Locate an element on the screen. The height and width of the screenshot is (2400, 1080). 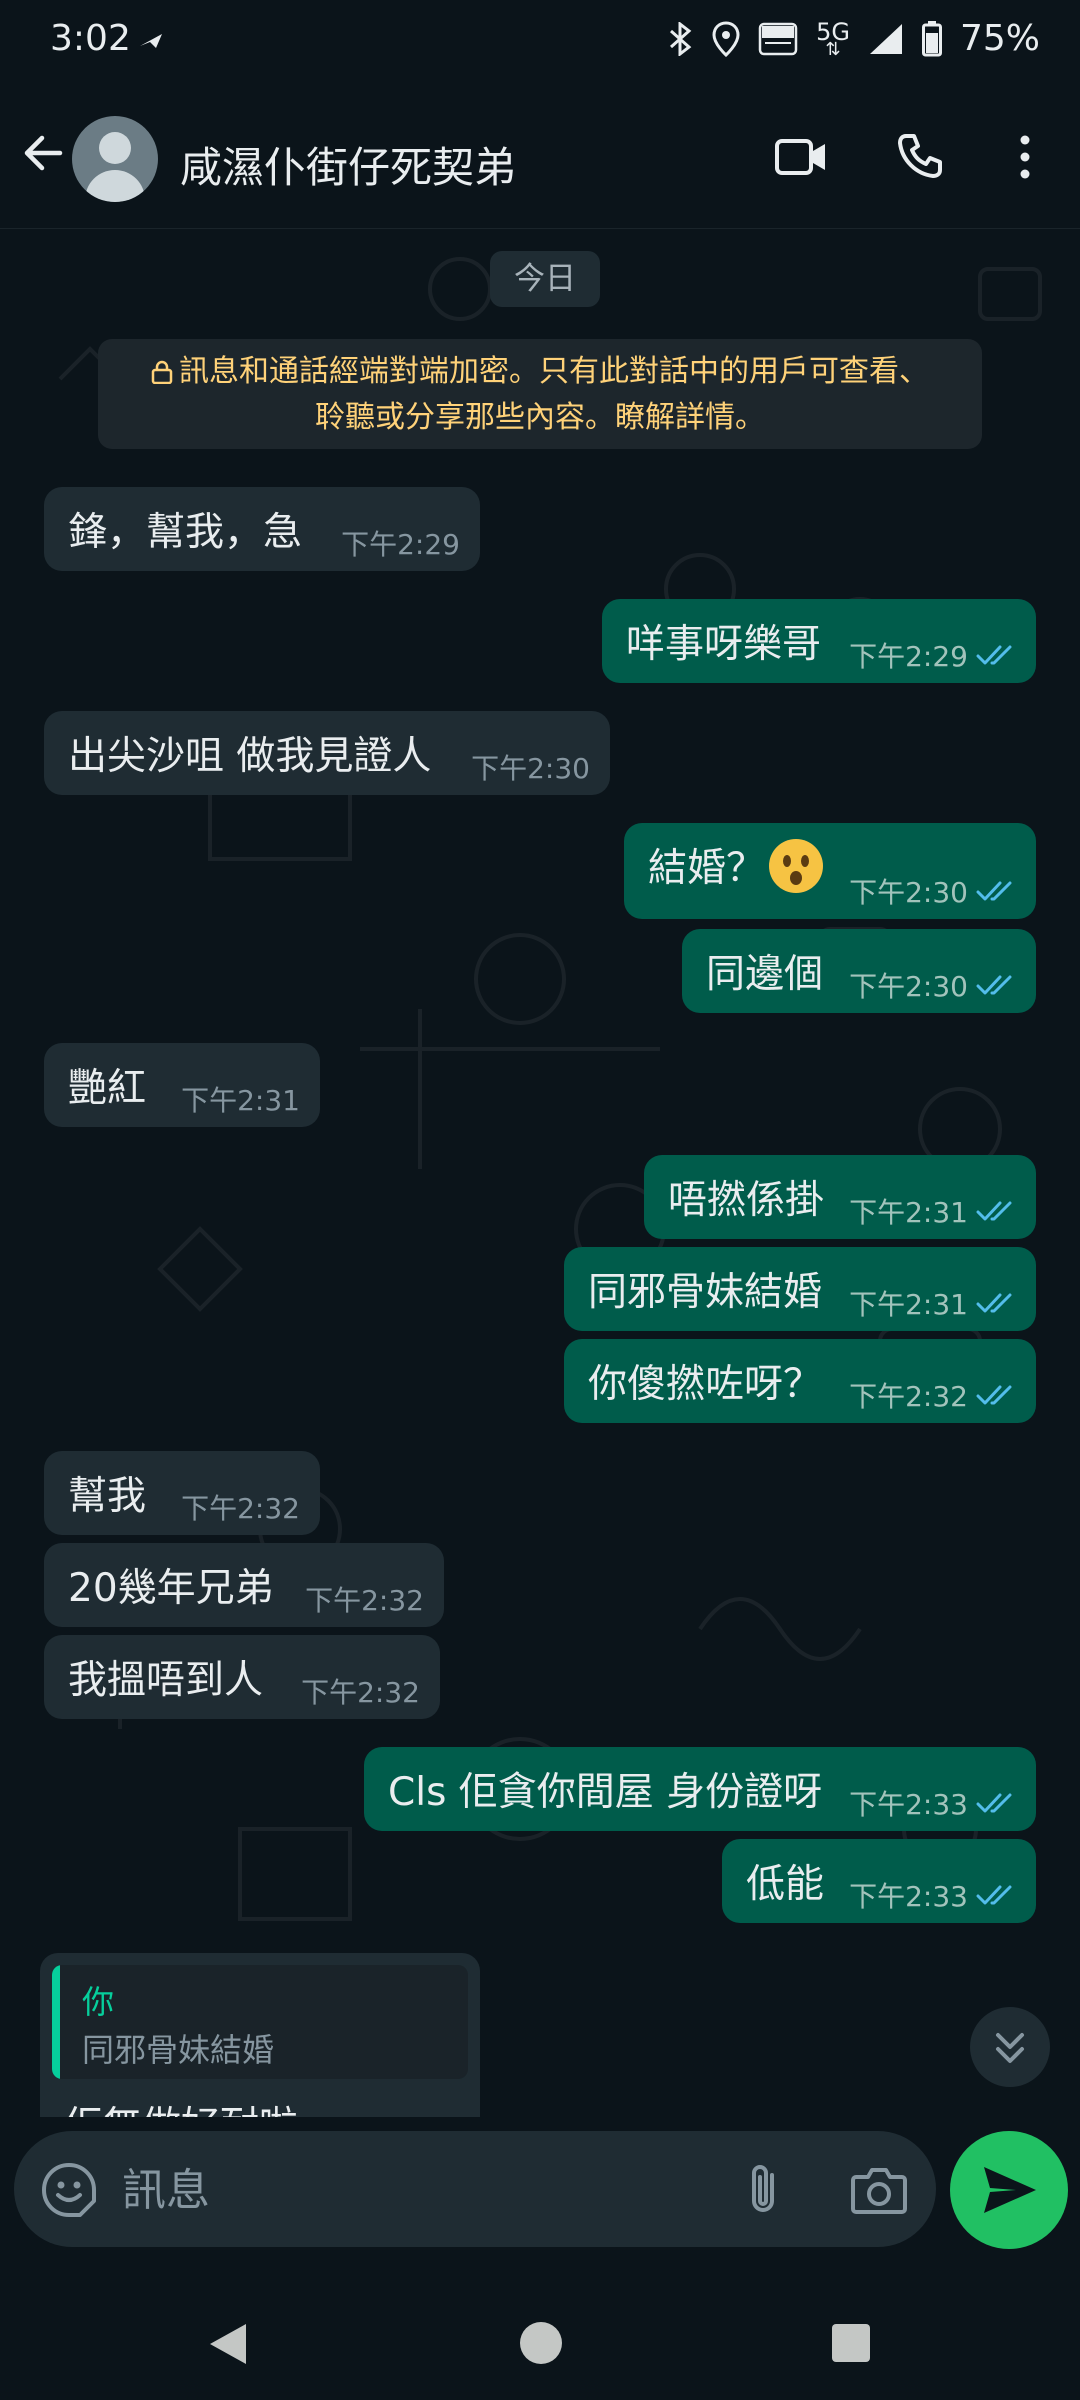
volte-icon is located at coordinates (778, 38).